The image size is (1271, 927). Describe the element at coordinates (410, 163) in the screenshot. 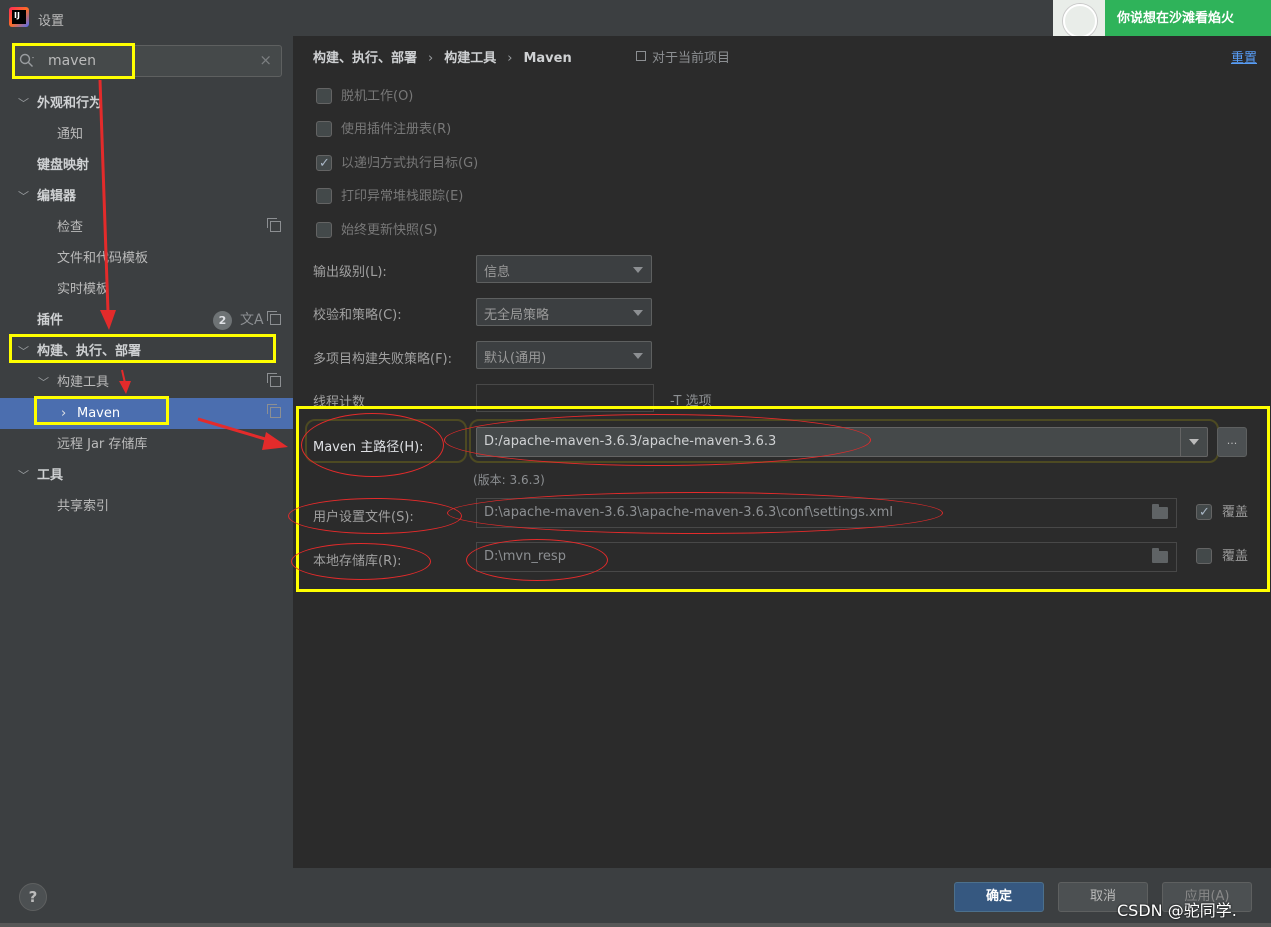

I see `recursive-label: 以递归方式执行目标(G)` at that location.